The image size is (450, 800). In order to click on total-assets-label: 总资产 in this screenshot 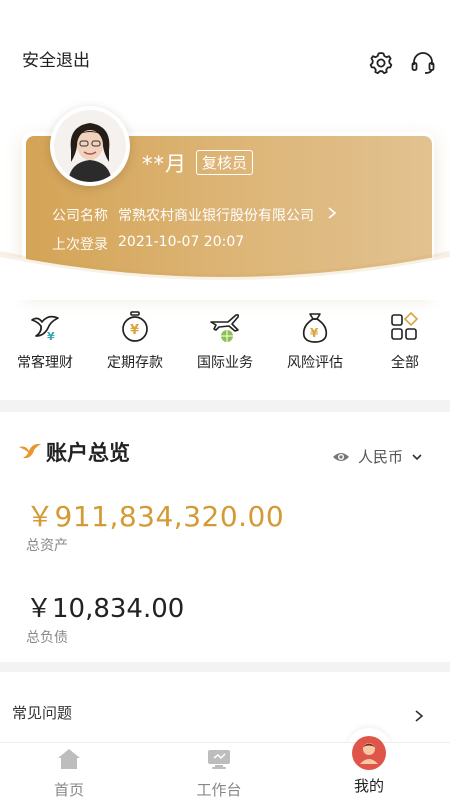, I will do `click(47, 546)`.